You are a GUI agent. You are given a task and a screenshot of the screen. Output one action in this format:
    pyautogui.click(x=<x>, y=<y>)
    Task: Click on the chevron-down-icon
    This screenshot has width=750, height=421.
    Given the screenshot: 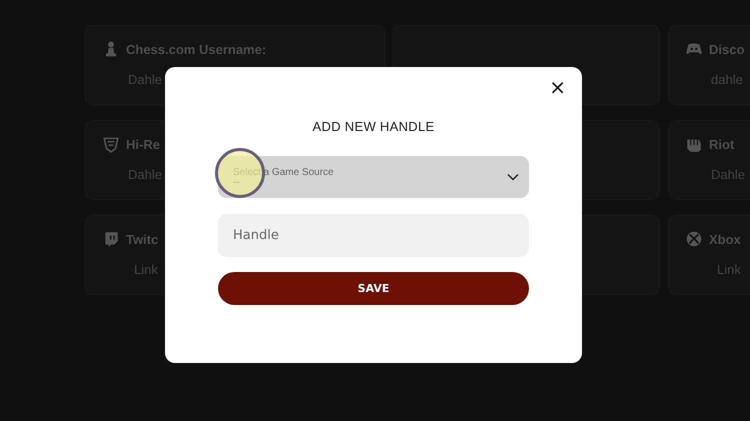 What is the action you would take?
    pyautogui.click(x=513, y=177)
    